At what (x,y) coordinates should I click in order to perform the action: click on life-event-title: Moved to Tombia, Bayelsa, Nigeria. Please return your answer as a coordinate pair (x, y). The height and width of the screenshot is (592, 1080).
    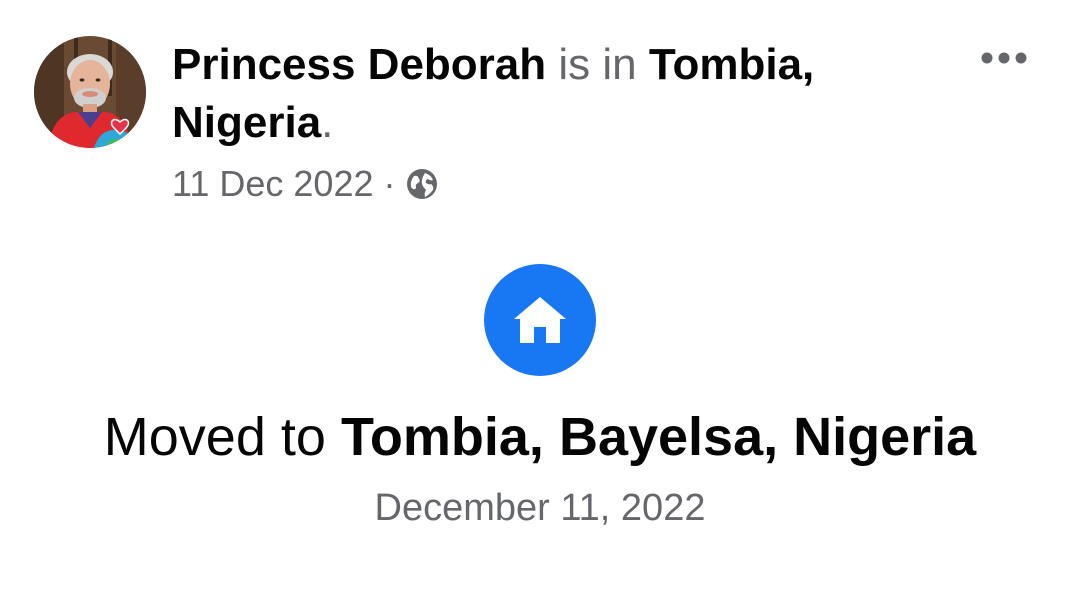
    Looking at the image, I should click on (540, 437).